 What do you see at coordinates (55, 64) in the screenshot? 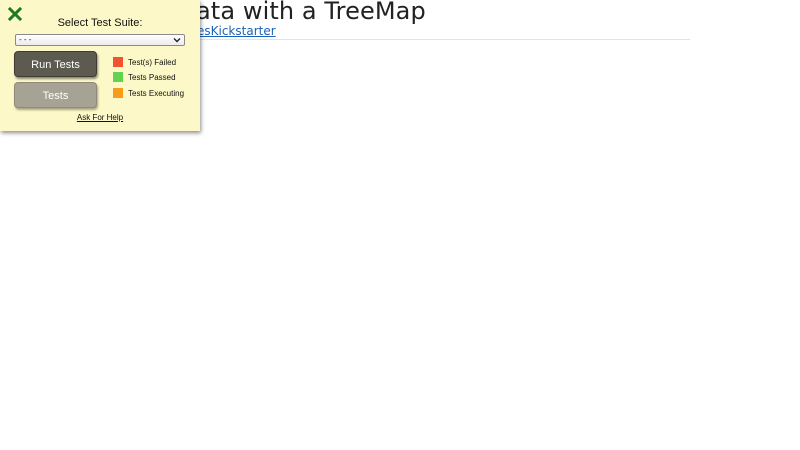
I see `run-tests-button: Run Tests` at bounding box center [55, 64].